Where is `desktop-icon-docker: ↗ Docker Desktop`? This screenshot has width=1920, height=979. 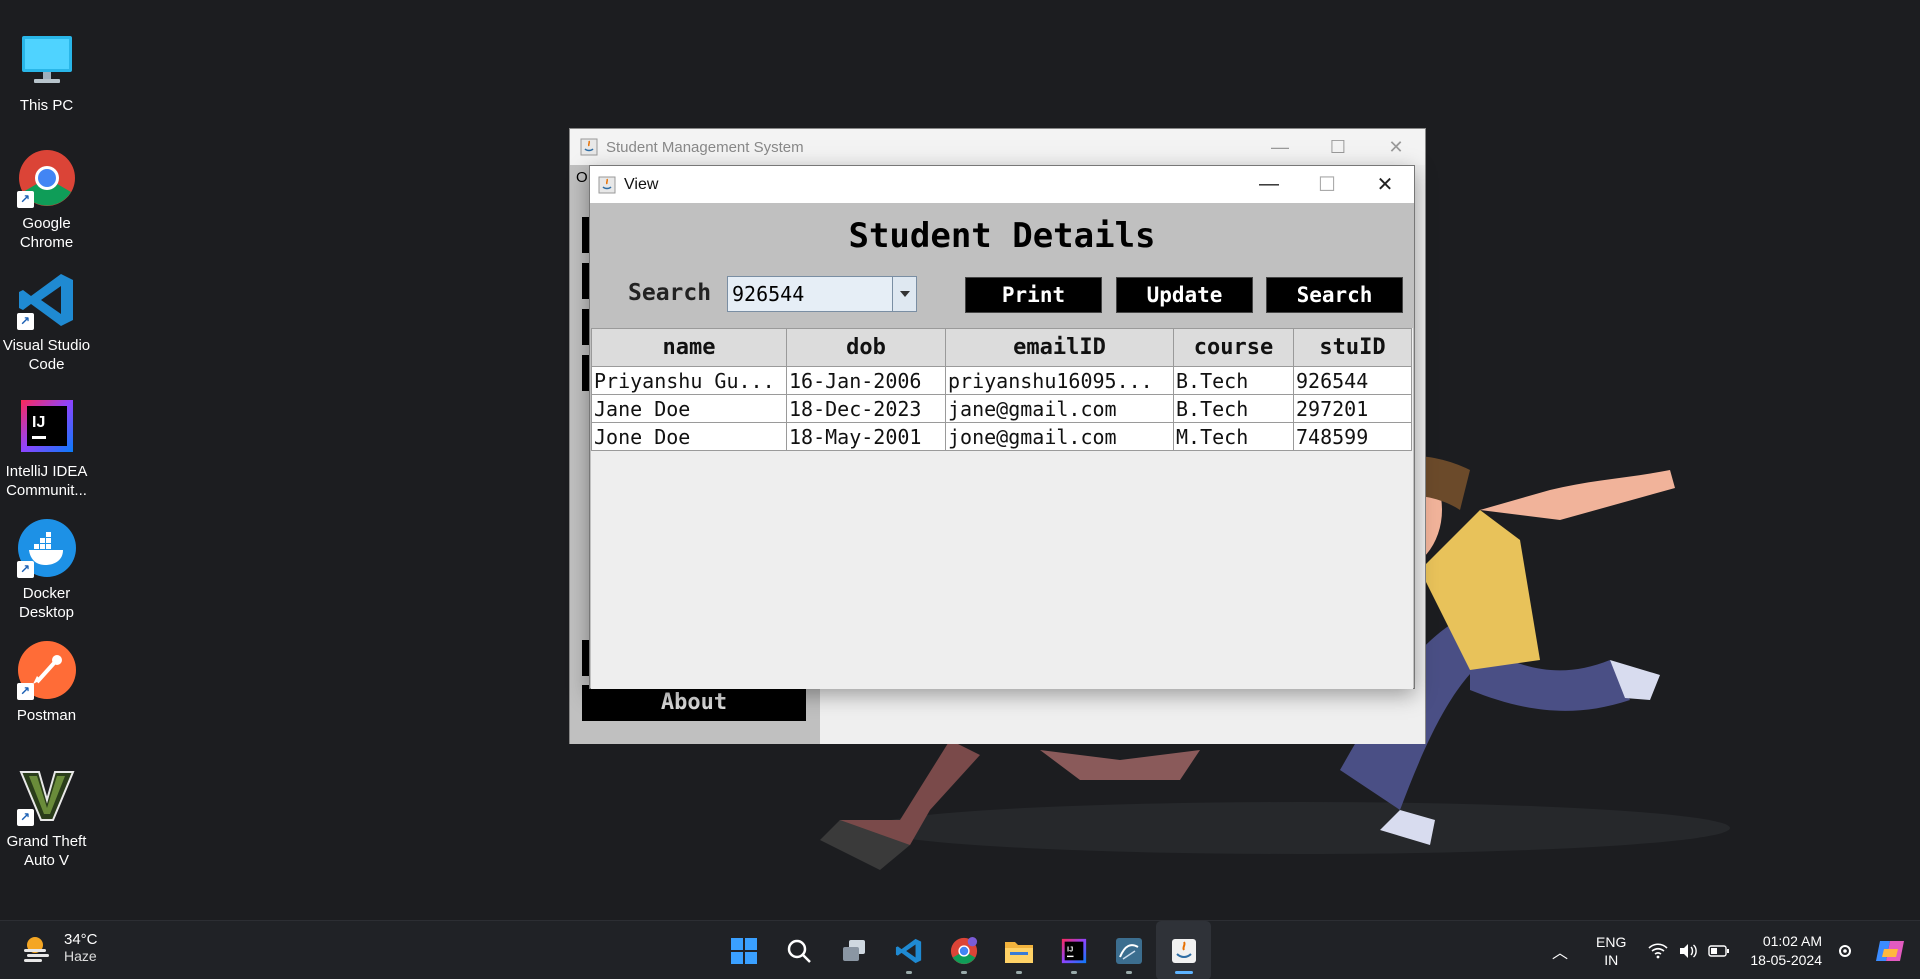 desktop-icon-docker: ↗ Docker Desktop is located at coordinates (46, 570).